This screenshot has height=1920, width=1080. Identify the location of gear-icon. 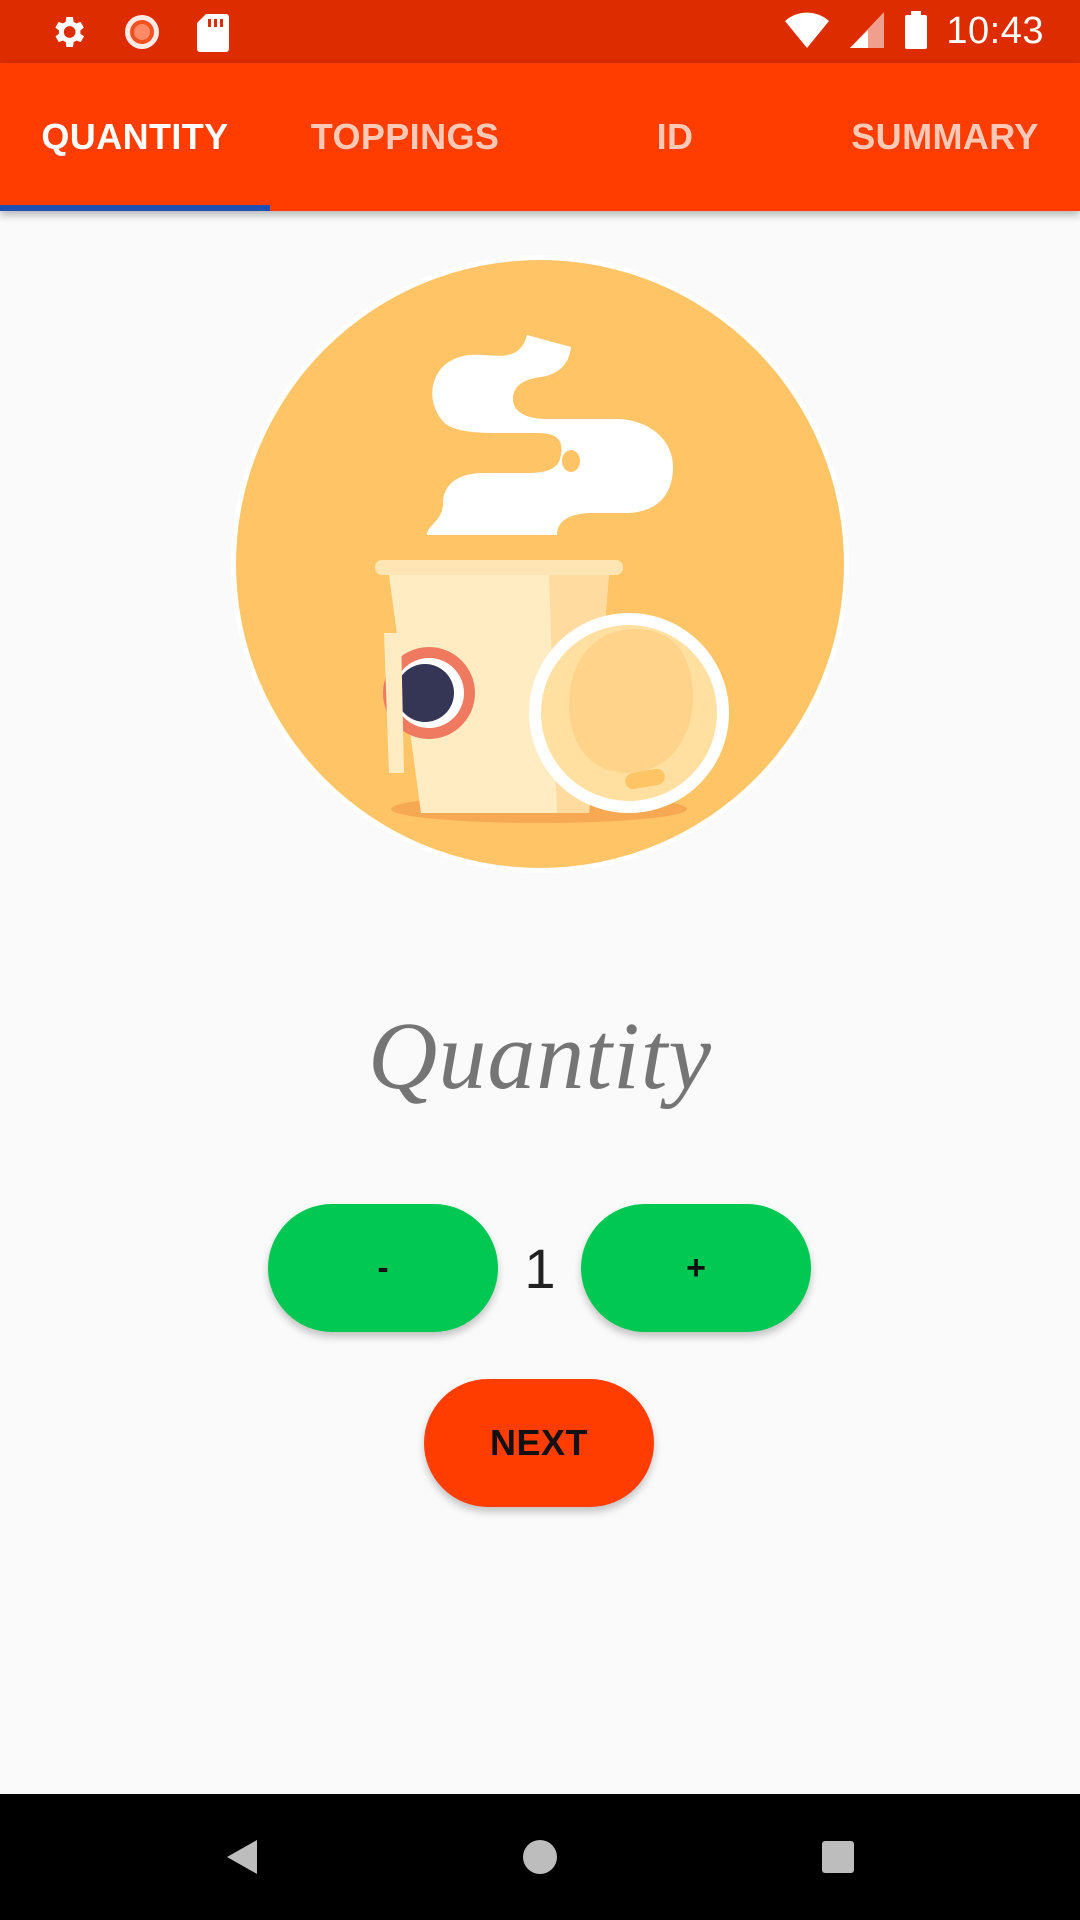
(68, 34).